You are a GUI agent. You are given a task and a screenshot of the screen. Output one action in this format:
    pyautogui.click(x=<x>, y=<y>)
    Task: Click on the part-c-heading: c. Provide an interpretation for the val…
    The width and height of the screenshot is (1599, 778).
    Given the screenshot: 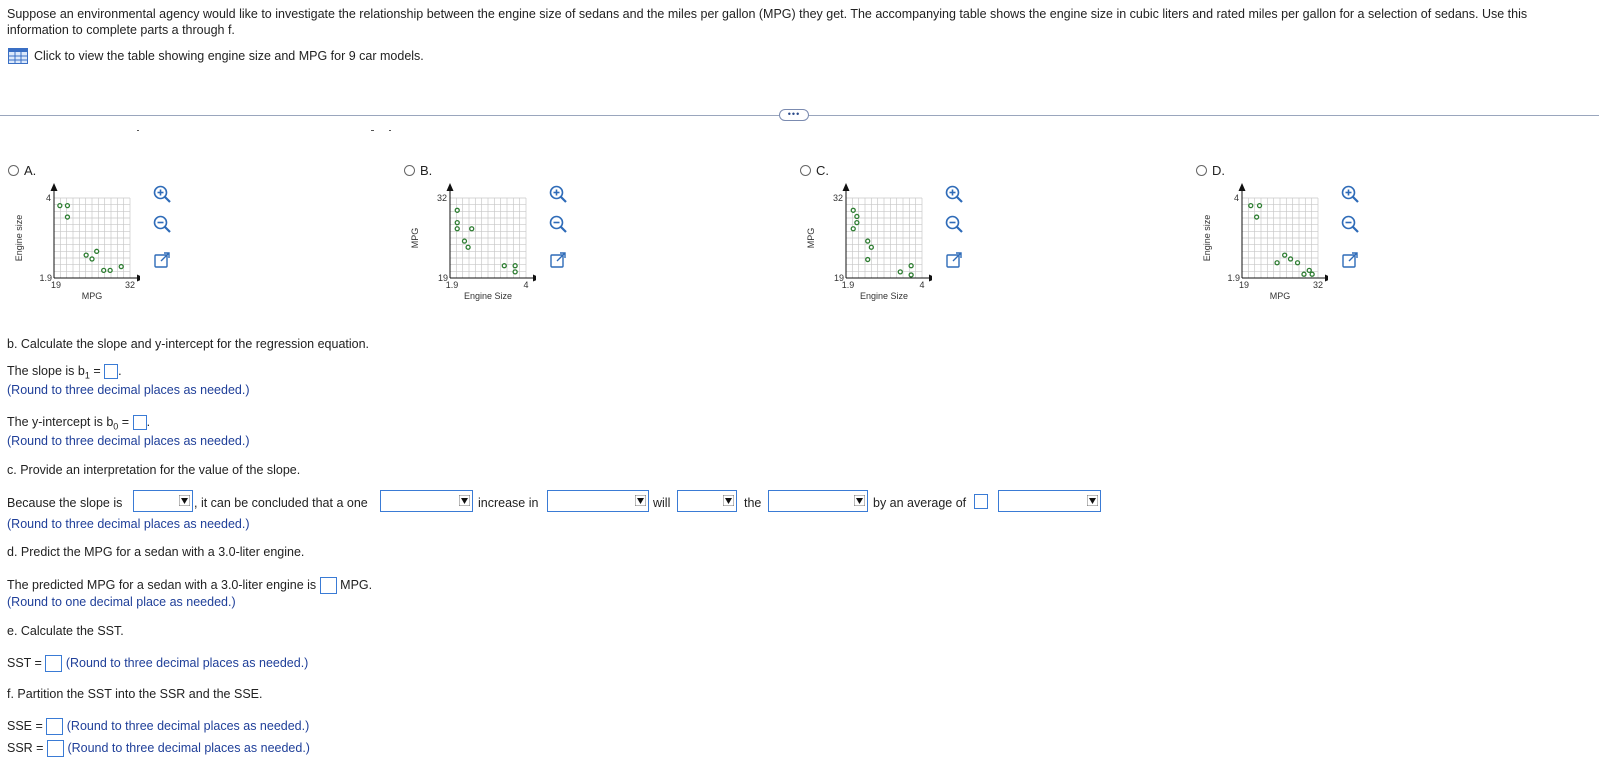 What is the action you would take?
    pyautogui.click(x=154, y=470)
    